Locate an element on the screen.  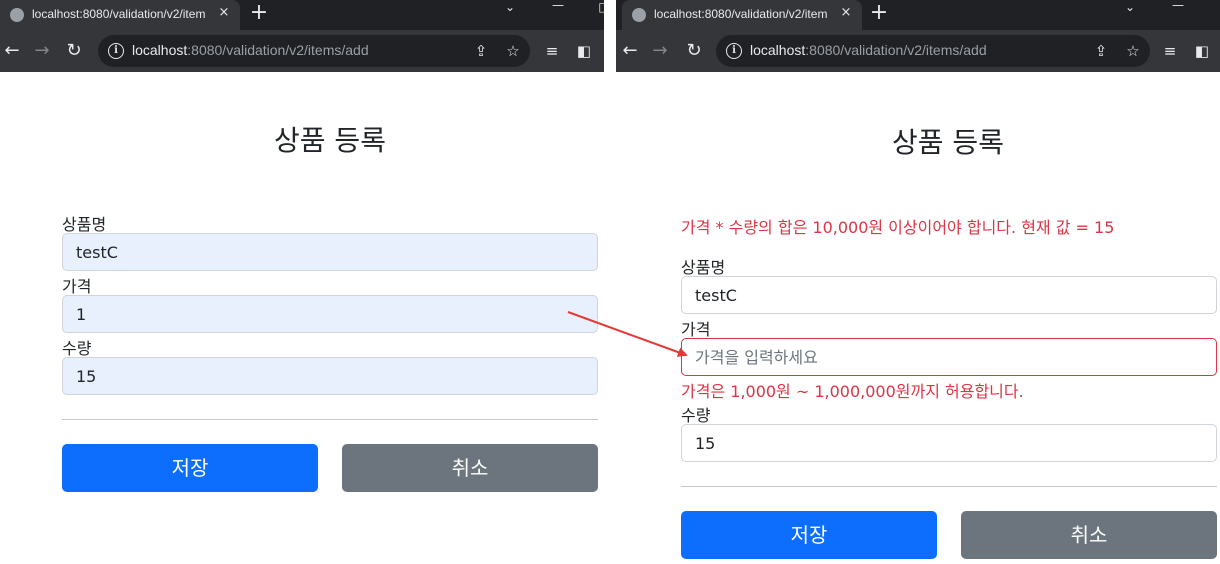
global-error-message: 가격 * 수량의 합은 10,000원 이상이어야 합니다. 현재 값 = 15 is located at coordinates (898, 227).